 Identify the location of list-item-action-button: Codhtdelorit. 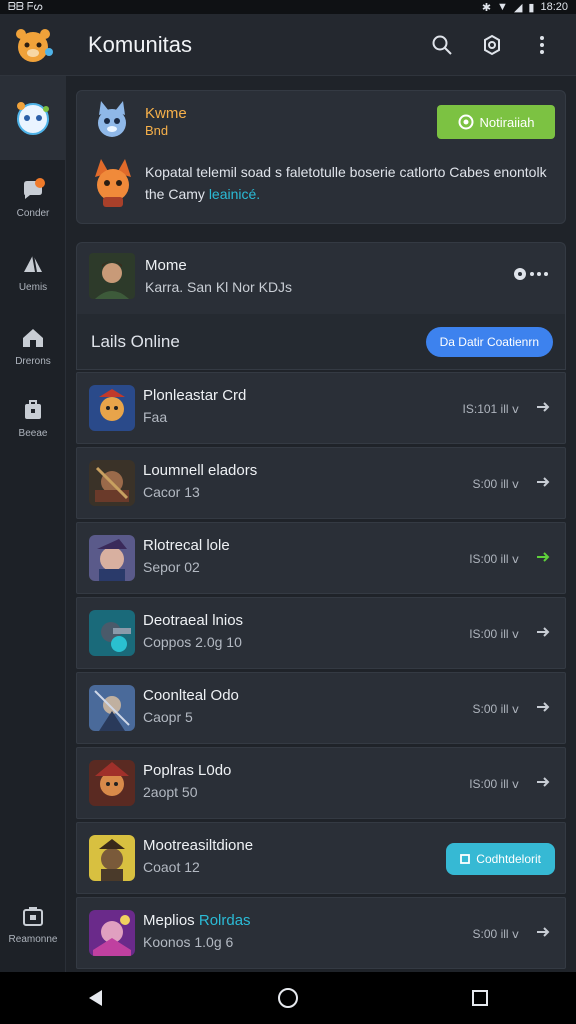
(500, 859).